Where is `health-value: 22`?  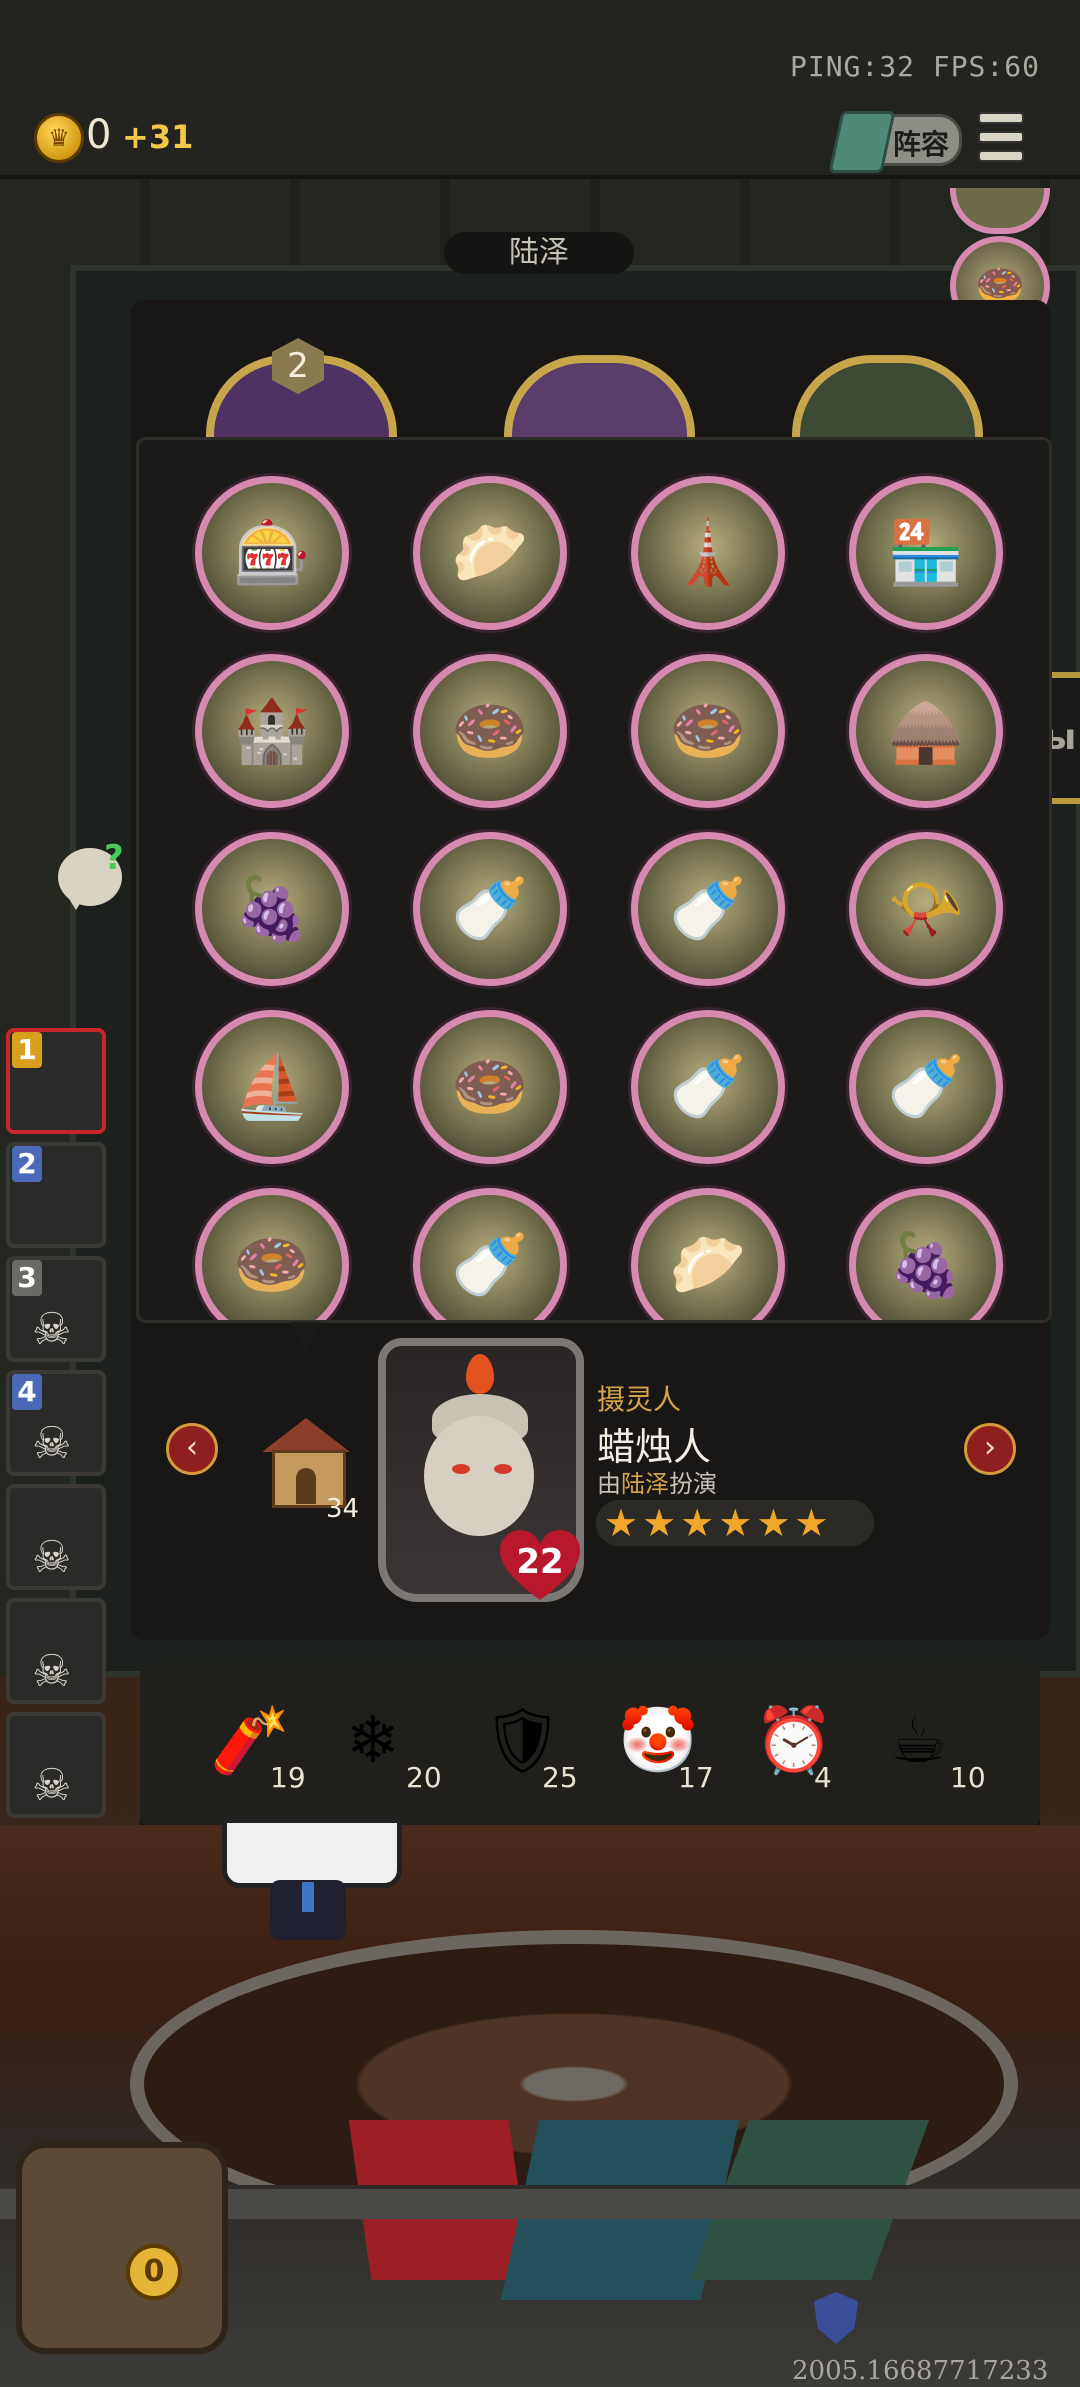
health-value: 22 is located at coordinates (540, 1562).